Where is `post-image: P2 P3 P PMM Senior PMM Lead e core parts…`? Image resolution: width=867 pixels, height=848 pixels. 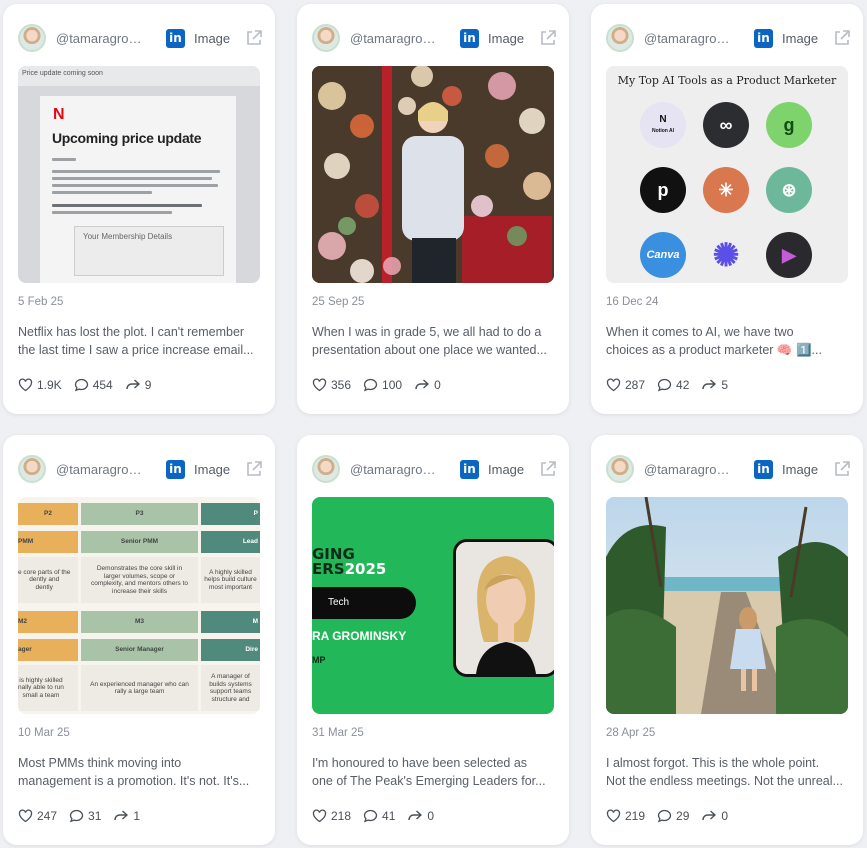 post-image: P2 P3 P PMM Senior PMM Lead e core parts… is located at coordinates (139, 605).